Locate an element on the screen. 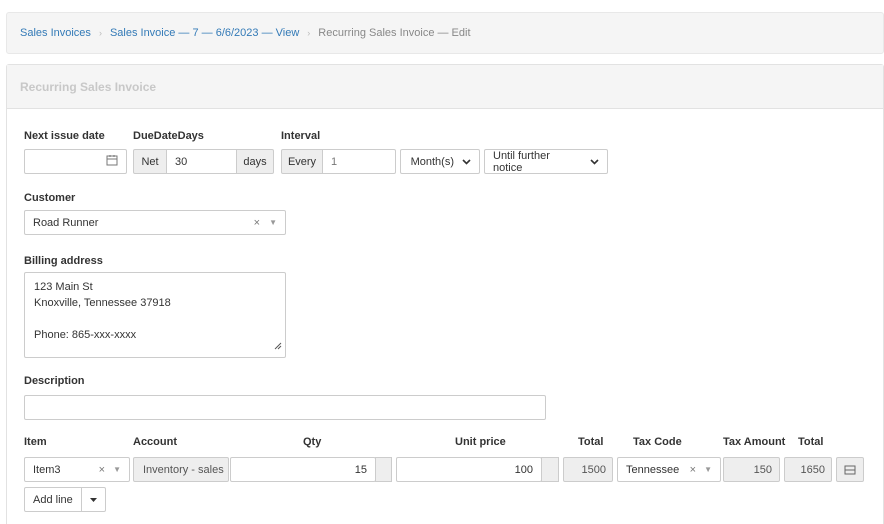  breadcrumb-link-sales-invoice-view: Sales Invoice — 7 — 6/6/2023 — View is located at coordinates (204, 33).